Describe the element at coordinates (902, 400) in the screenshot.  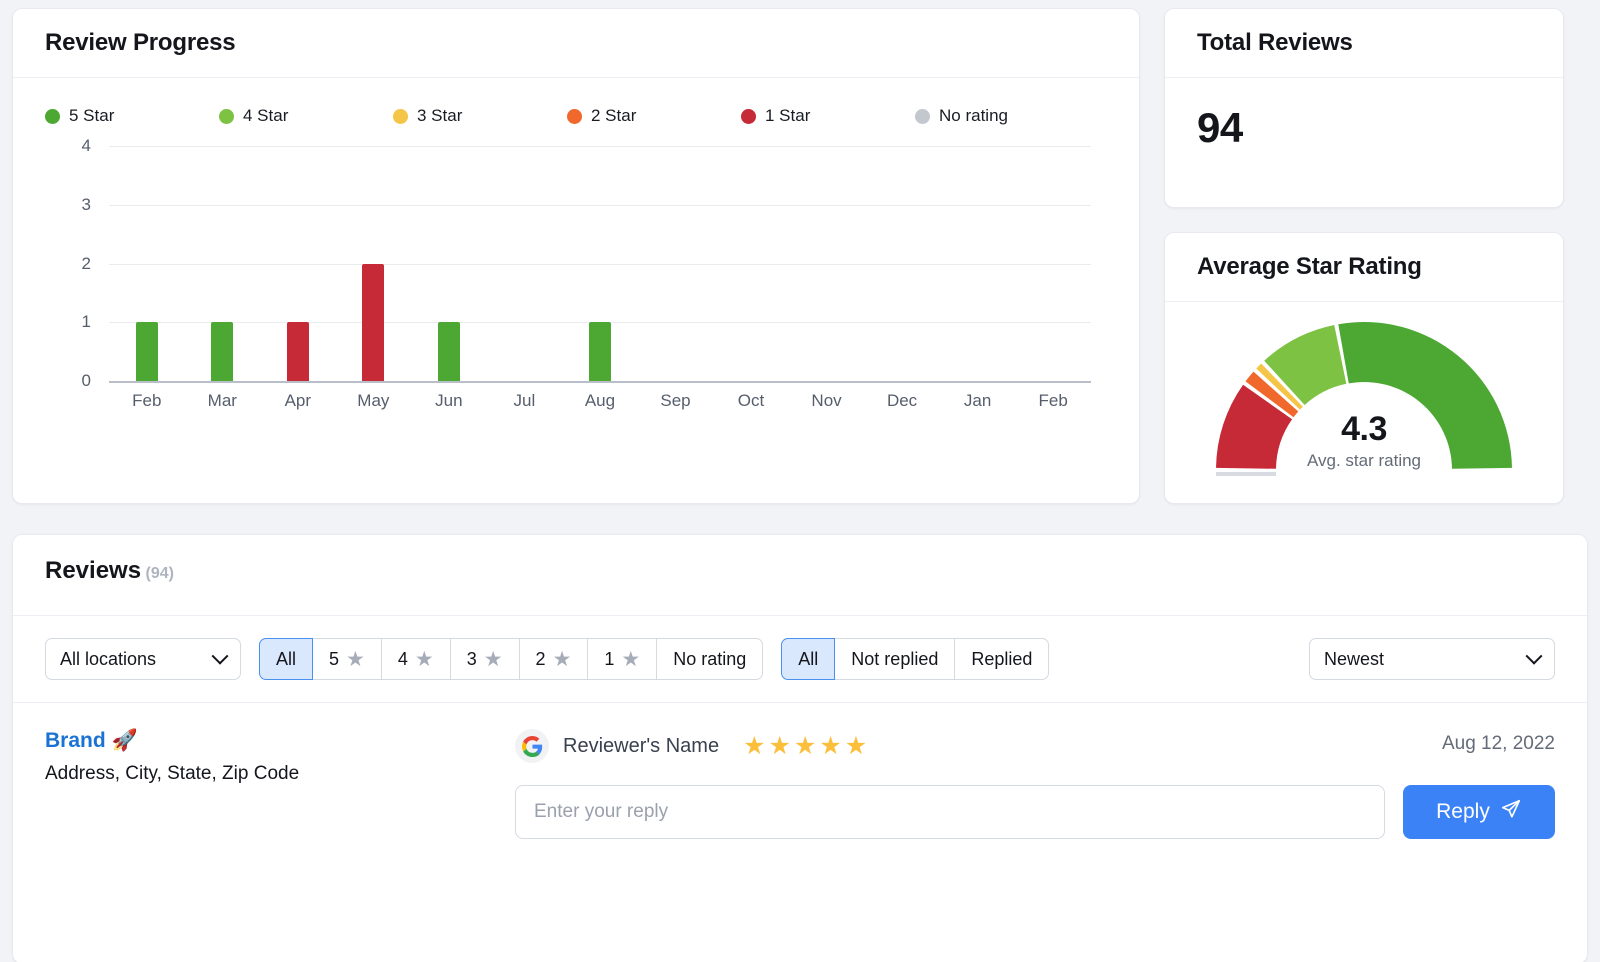
I see `chart-x-tick: Dec` at that location.